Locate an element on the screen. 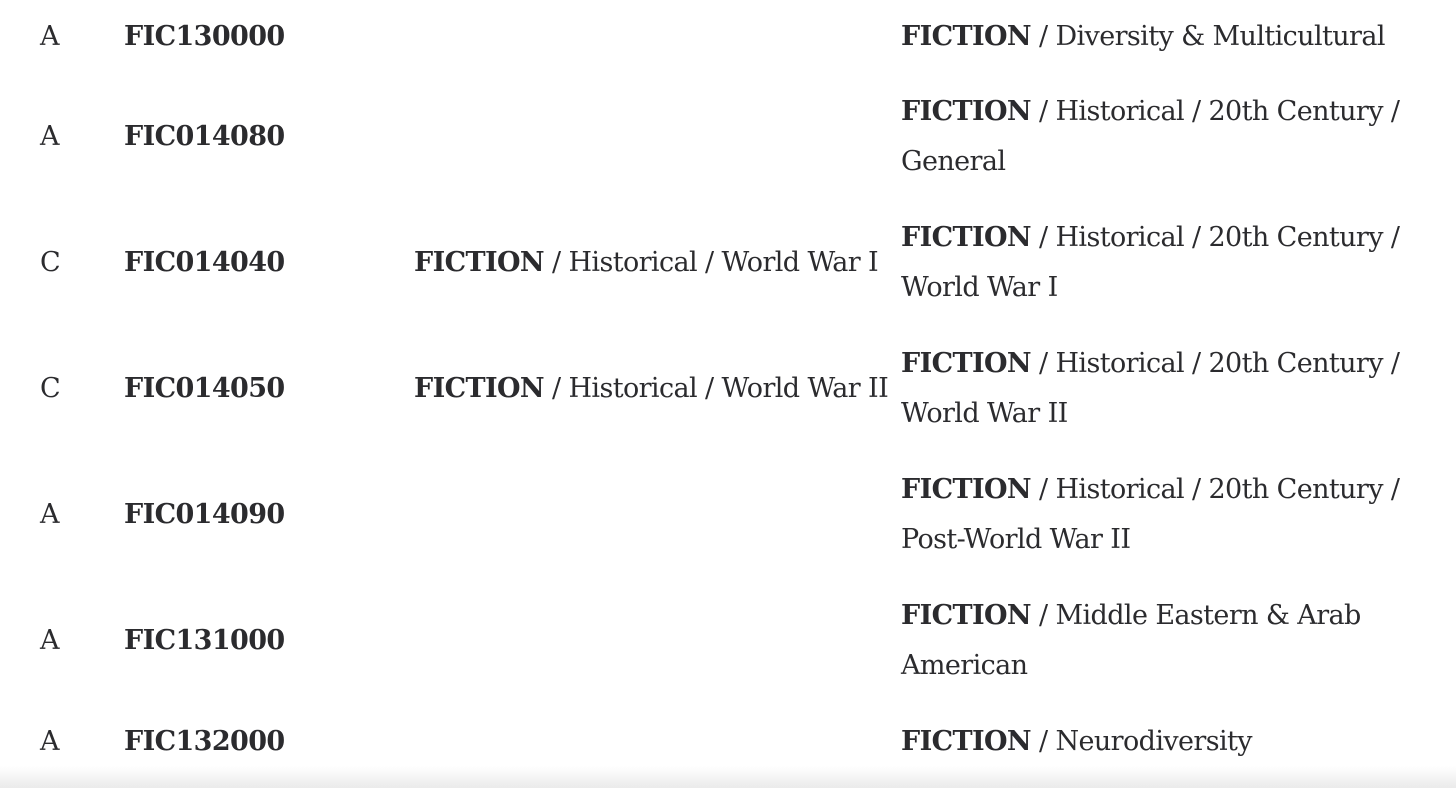 The width and height of the screenshot is (1456, 788). heading-rest: / Historical / World War I is located at coordinates (711, 262).